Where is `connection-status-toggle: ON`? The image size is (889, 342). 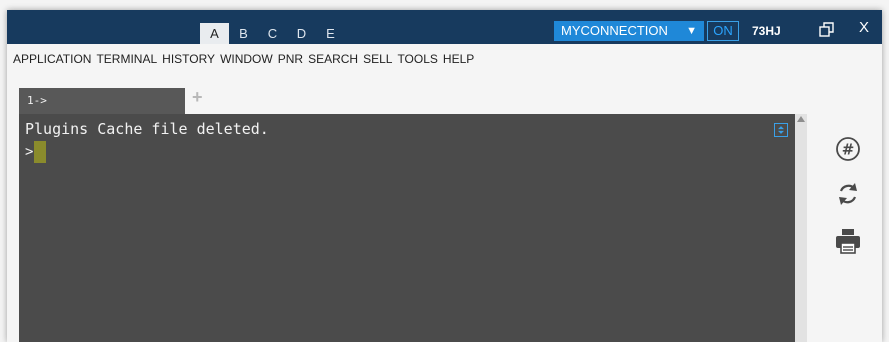 connection-status-toggle: ON is located at coordinates (723, 31).